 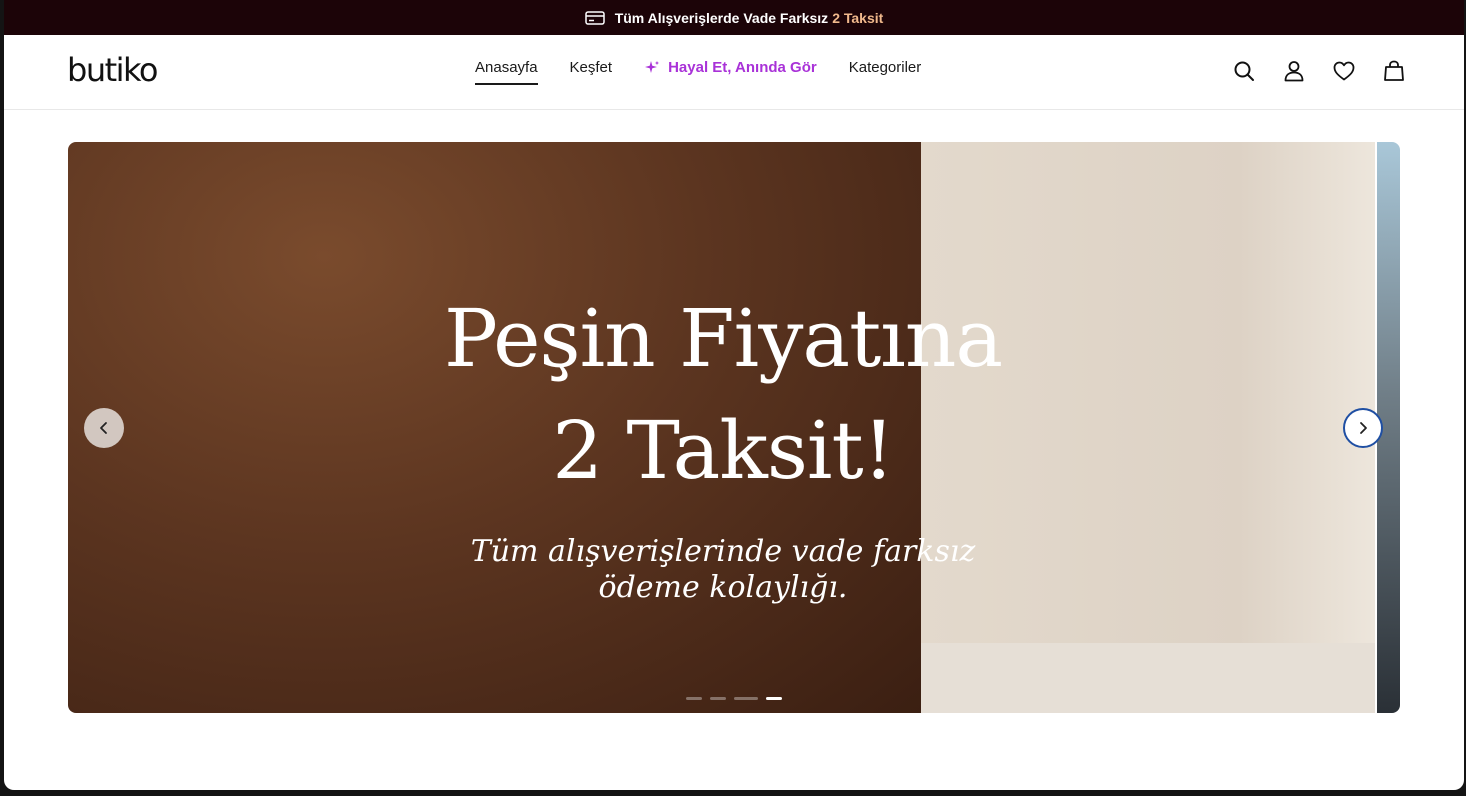 I want to click on nav-kategoriler: Kategoriler, so click(x=885, y=72).